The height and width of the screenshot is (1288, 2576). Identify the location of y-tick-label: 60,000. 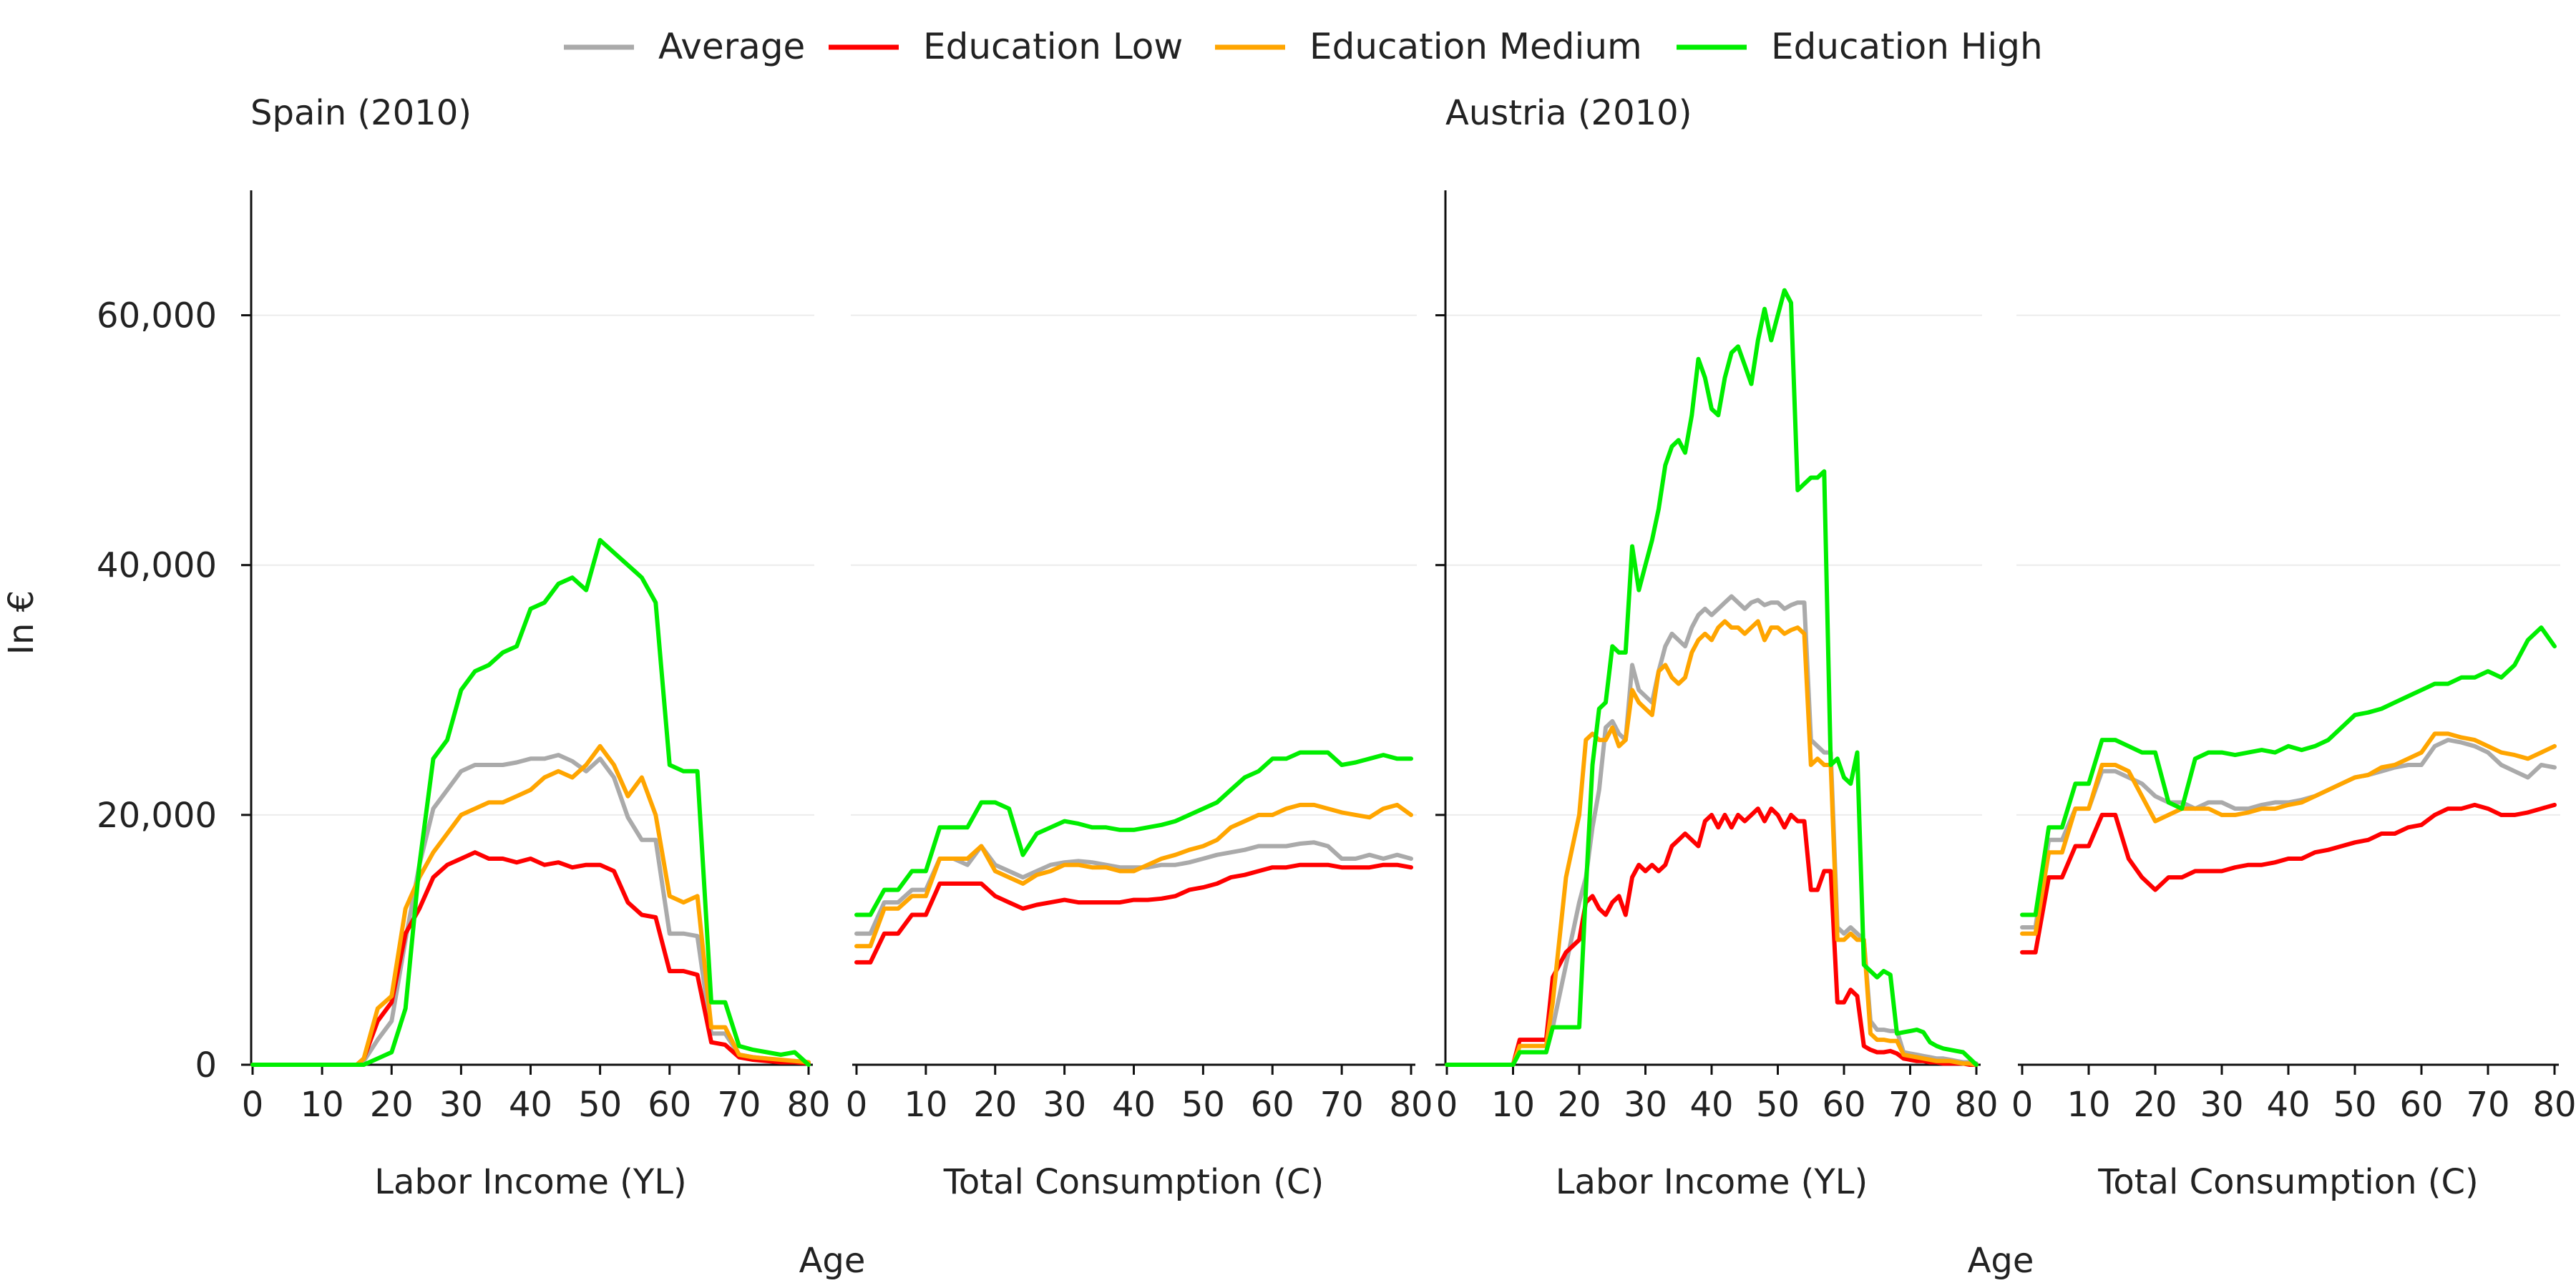
(157, 316).